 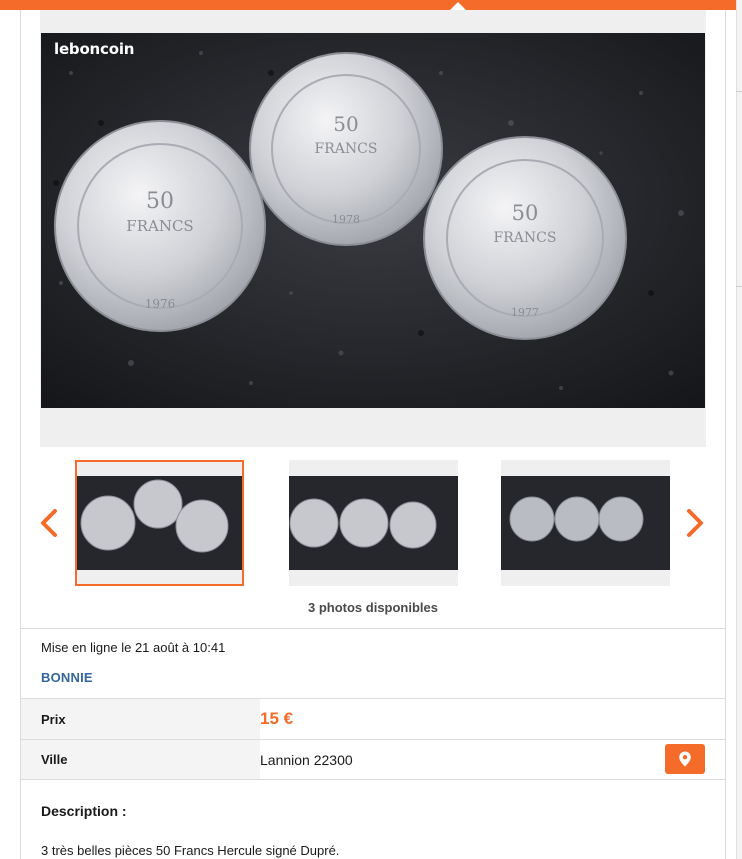 What do you see at coordinates (94, 49) in the screenshot?
I see `leboncoin-watermark: leboncoin` at bounding box center [94, 49].